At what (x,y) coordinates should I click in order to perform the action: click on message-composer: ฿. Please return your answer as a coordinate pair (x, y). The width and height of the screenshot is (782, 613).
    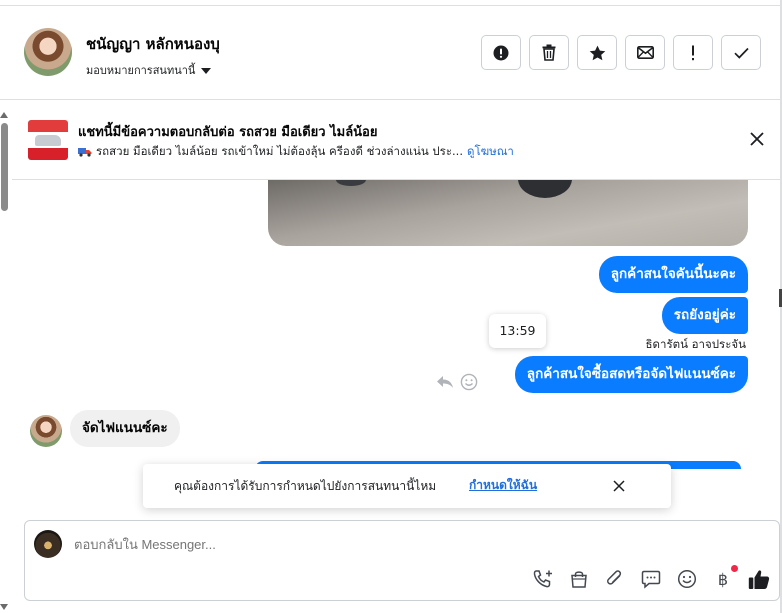
    Looking at the image, I should click on (402, 560).